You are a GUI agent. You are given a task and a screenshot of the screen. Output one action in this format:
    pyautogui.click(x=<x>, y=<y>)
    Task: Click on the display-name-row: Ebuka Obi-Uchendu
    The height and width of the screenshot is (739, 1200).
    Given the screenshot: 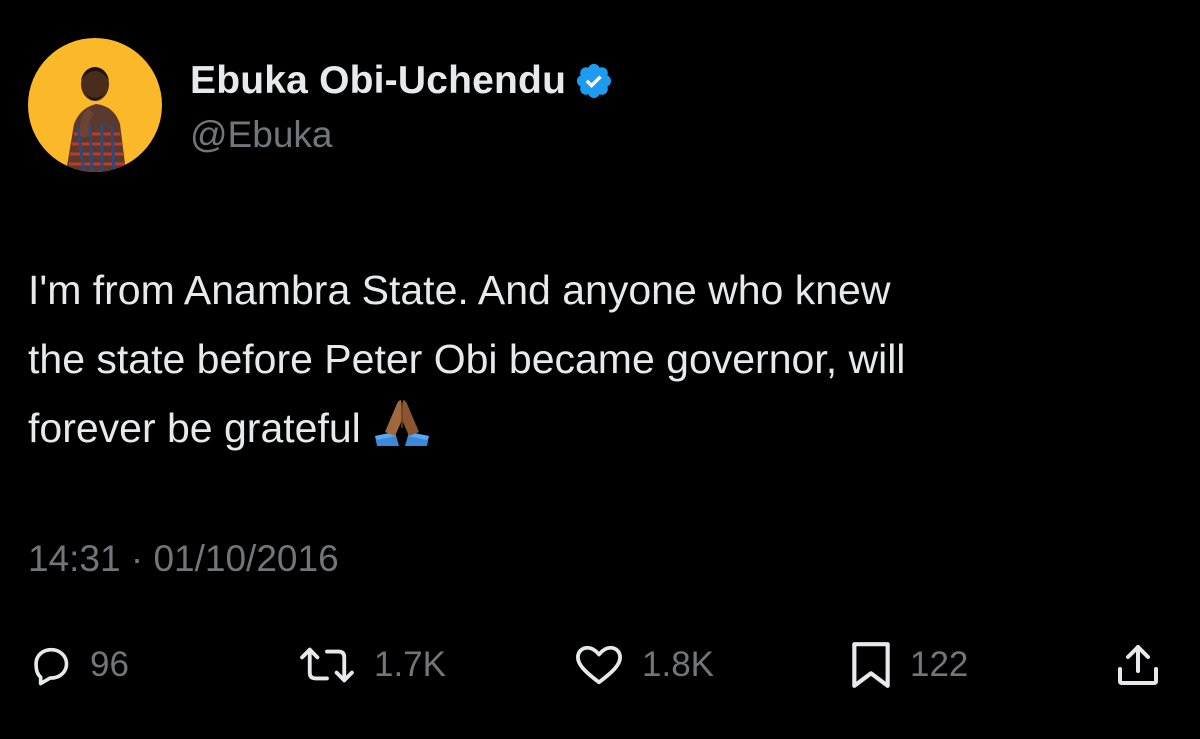 What is the action you would take?
    pyautogui.click(x=402, y=81)
    